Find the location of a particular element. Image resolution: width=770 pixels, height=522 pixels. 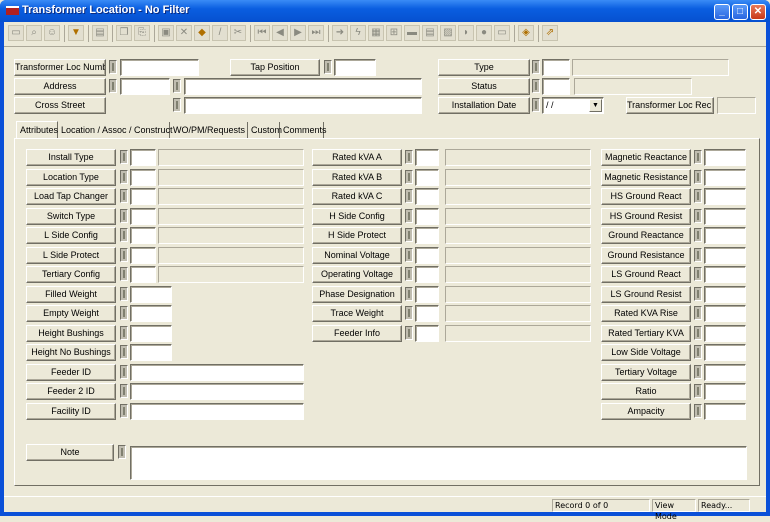

note-button: Note is located at coordinates (70, 452).